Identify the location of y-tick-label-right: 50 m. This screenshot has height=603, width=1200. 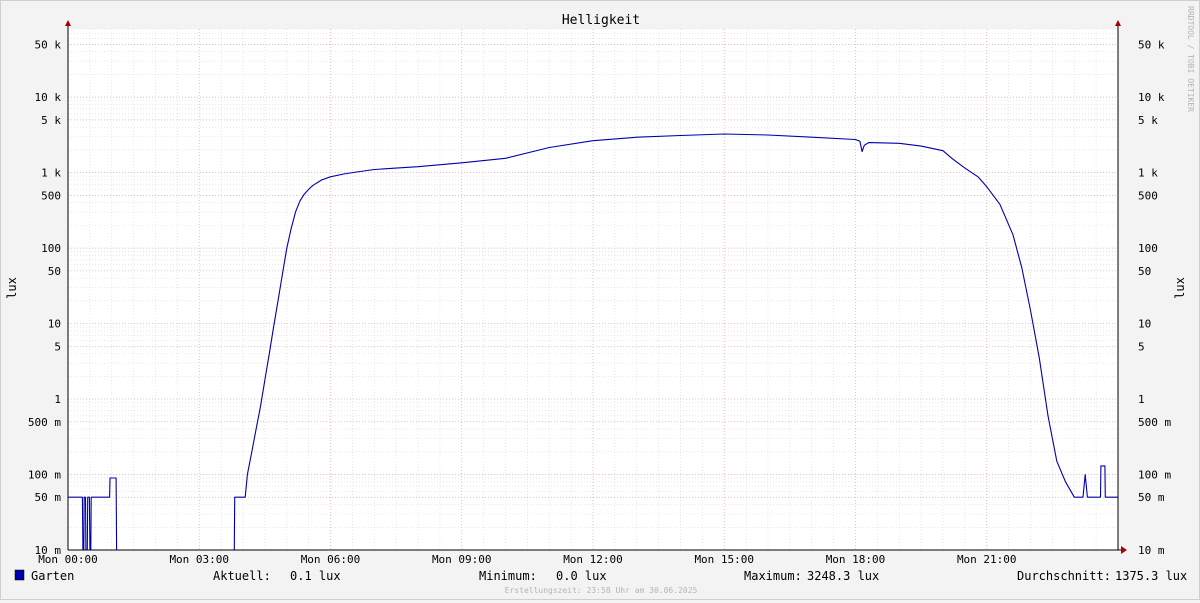
(1151, 497).